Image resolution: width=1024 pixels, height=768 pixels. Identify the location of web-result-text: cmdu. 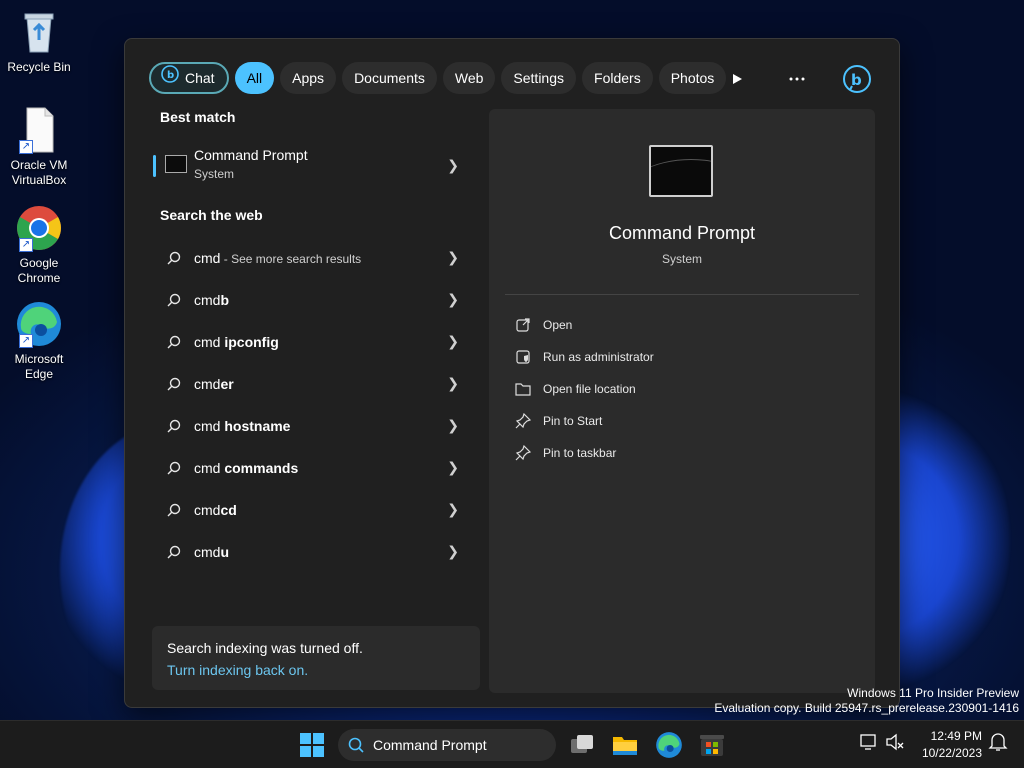
(211, 552).